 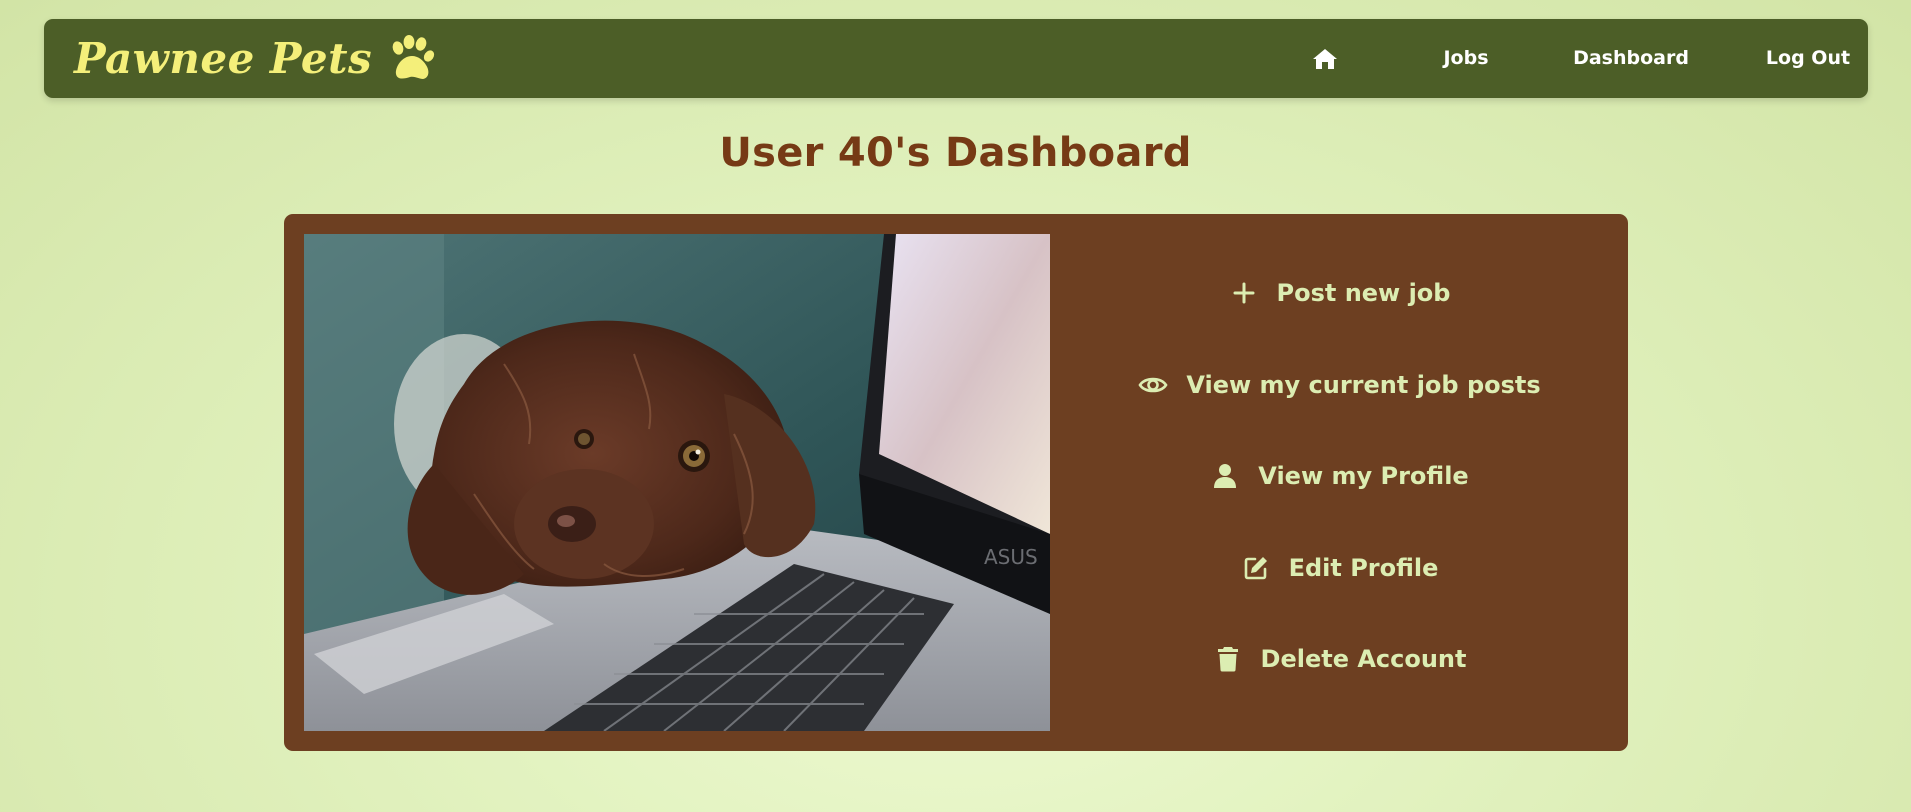 I want to click on view-profile-label: View my Profile, so click(x=1363, y=476).